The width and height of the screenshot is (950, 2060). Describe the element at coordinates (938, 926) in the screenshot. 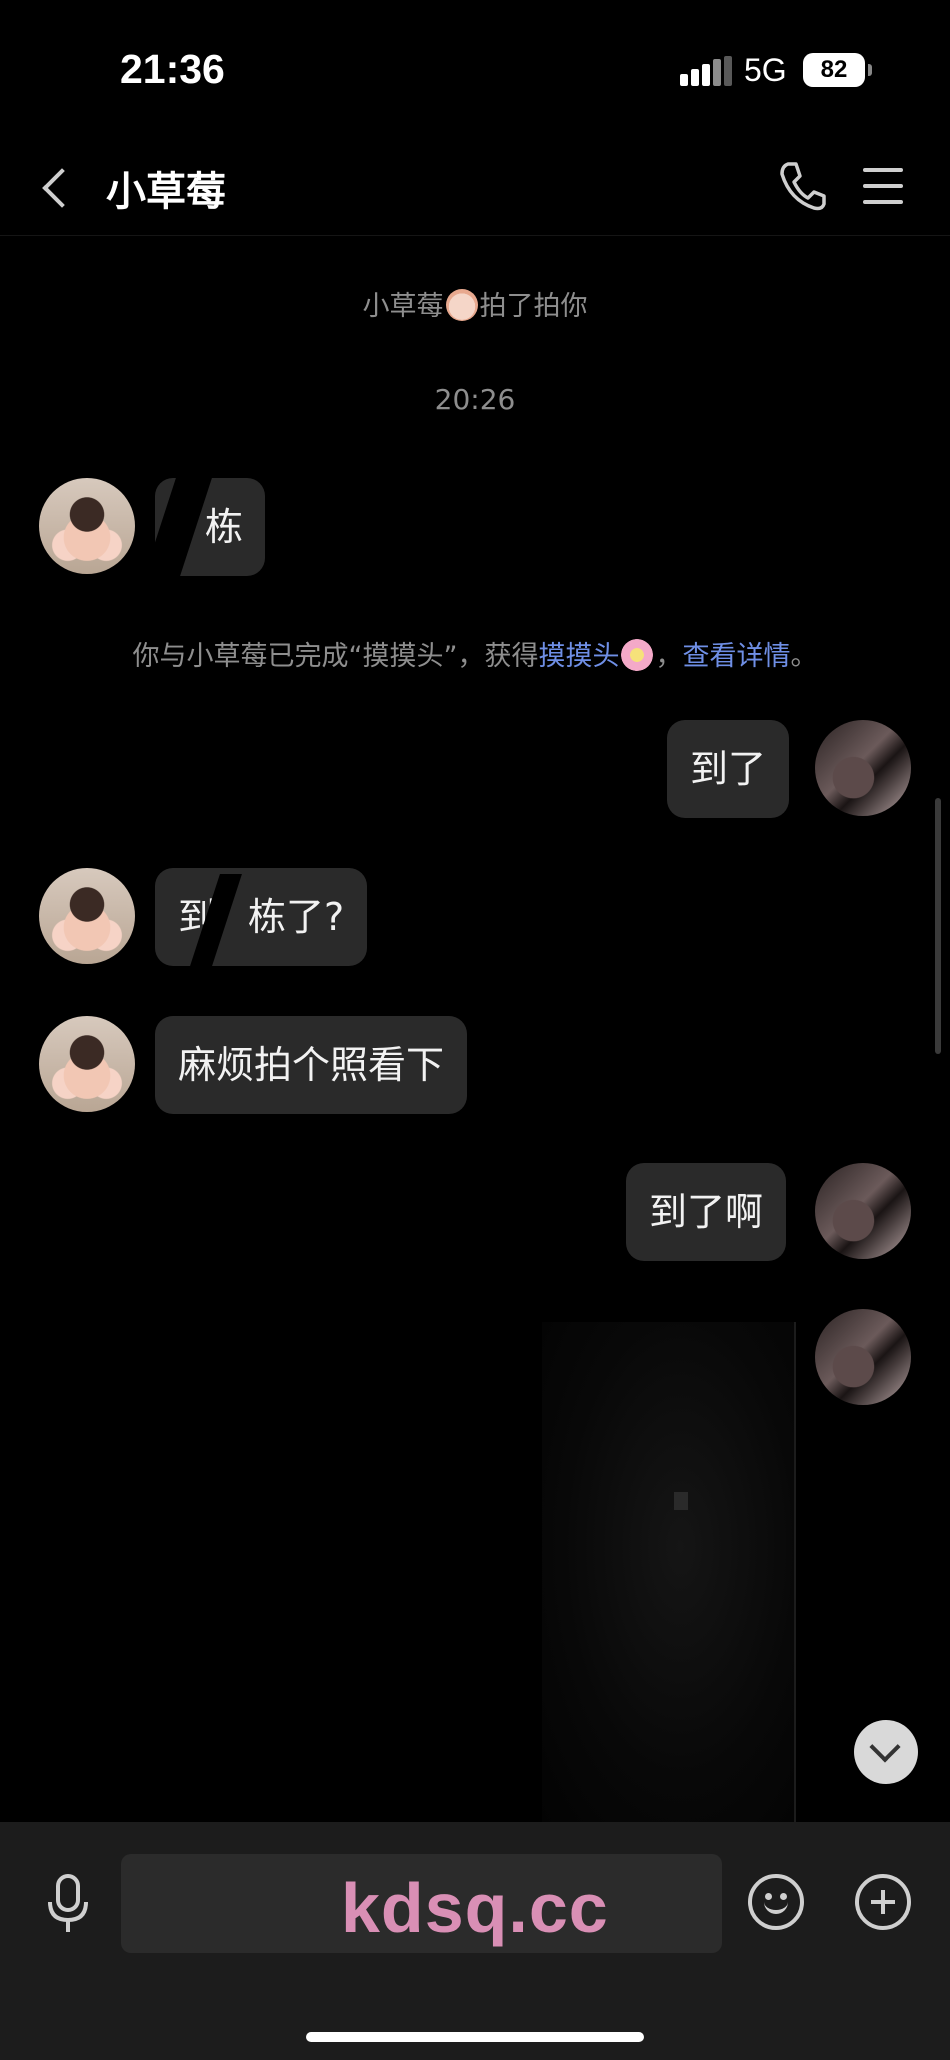

I see `scrollbar` at that location.